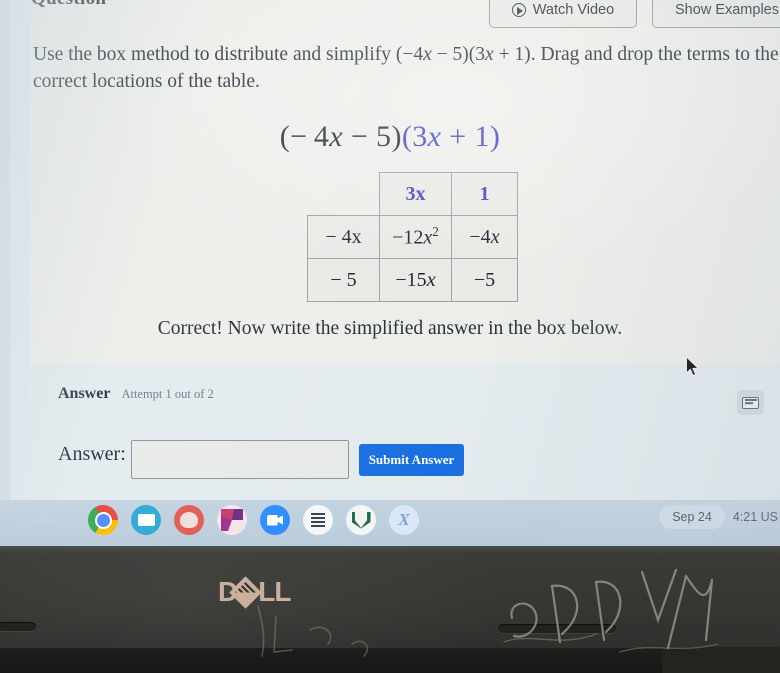  Describe the element at coordinates (68, 5) in the screenshot. I see `question-label: Question` at that location.